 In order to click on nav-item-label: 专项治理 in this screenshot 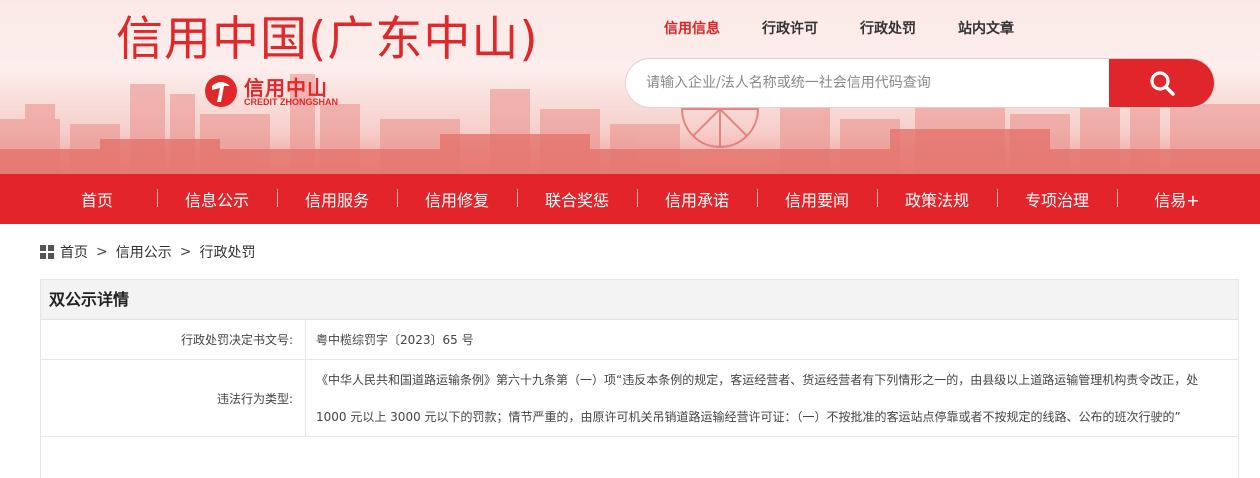, I will do `click(1056, 200)`.